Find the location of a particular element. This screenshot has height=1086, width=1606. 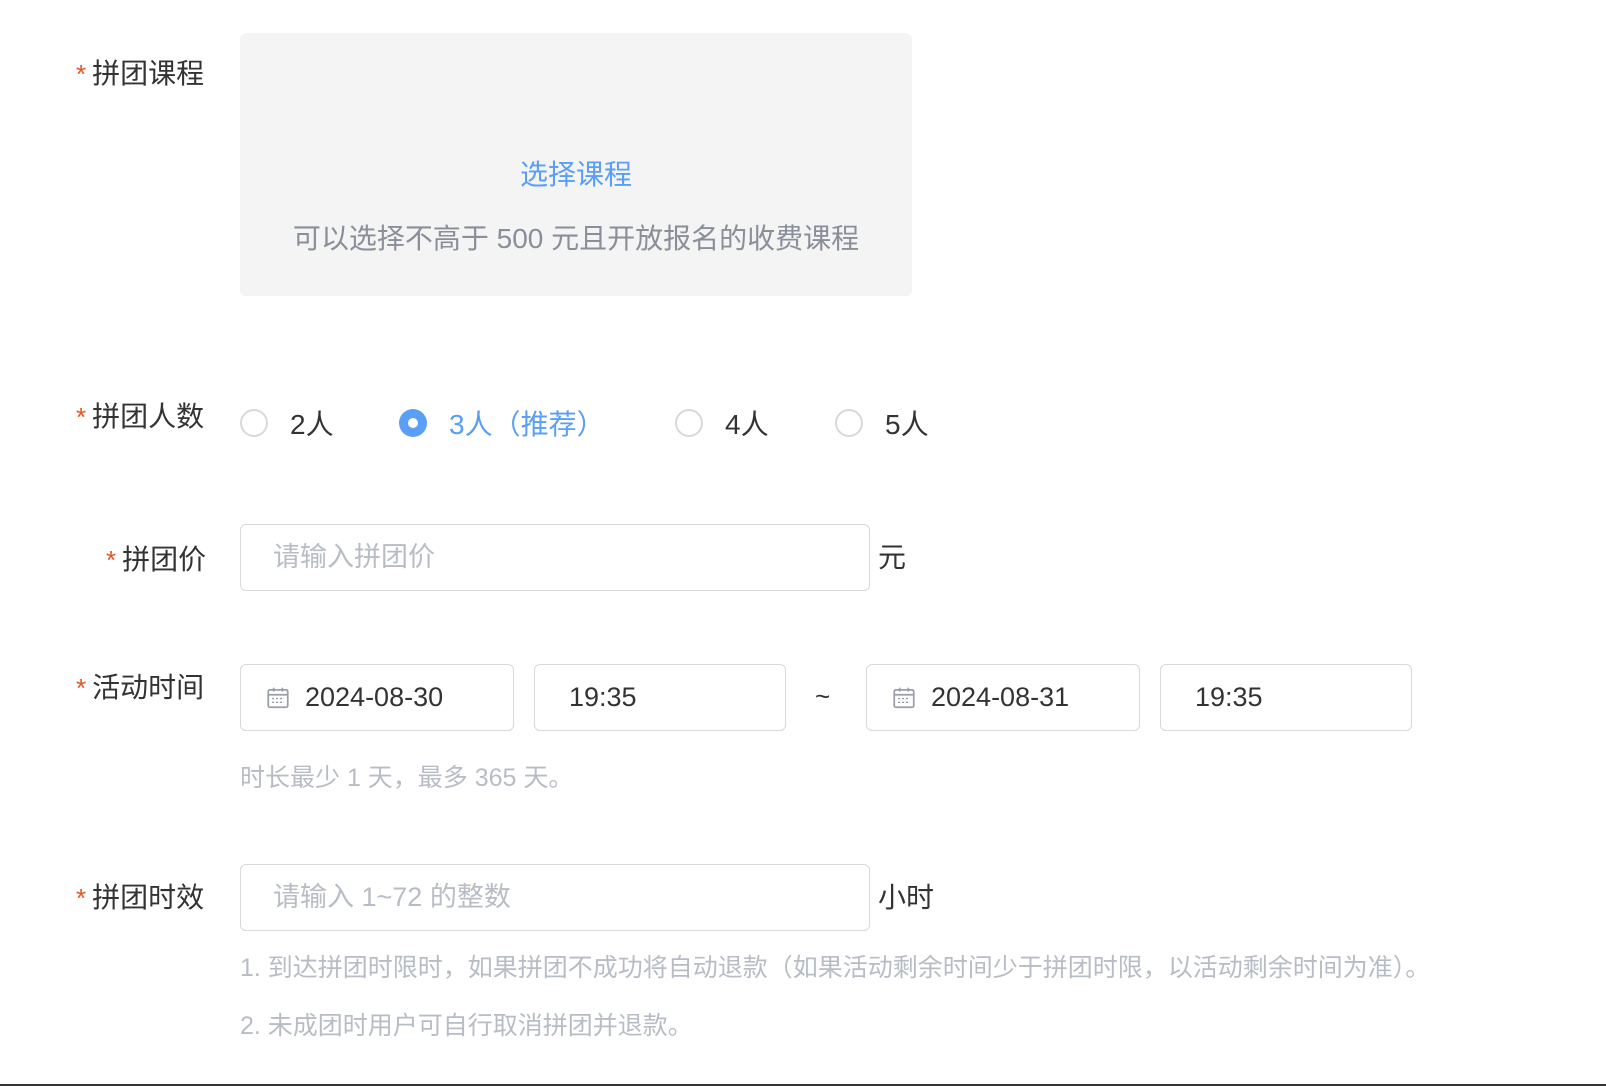

price-unit: 元 is located at coordinates (892, 557).